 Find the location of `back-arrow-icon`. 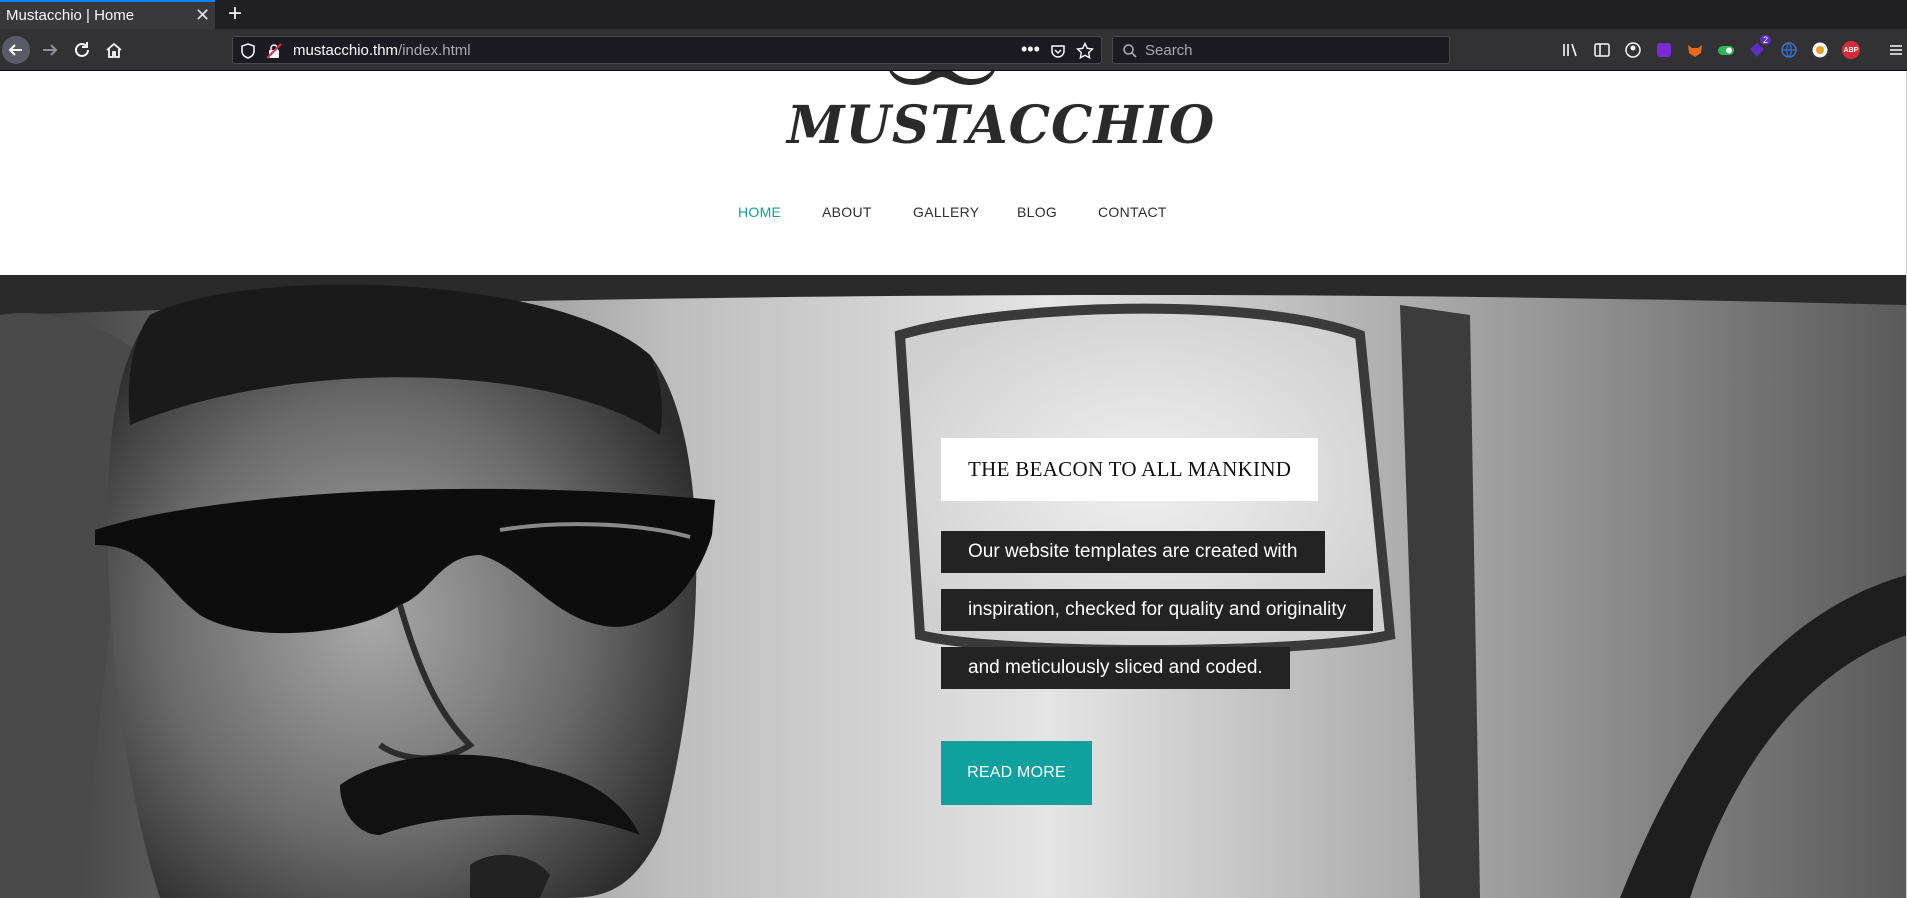

back-arrow-icon is located at coordinates (15, 50).